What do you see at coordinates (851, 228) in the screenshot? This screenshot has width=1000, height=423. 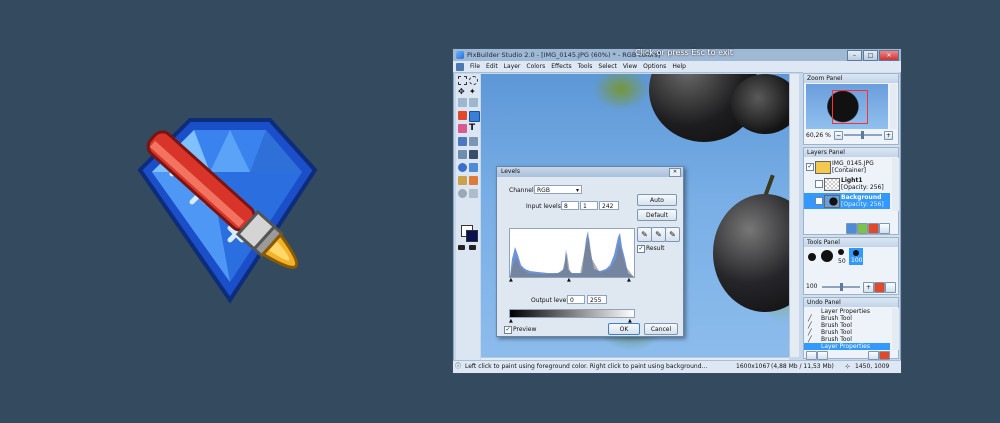 I see `new-layer-icon` at bounding box center [851, 228].